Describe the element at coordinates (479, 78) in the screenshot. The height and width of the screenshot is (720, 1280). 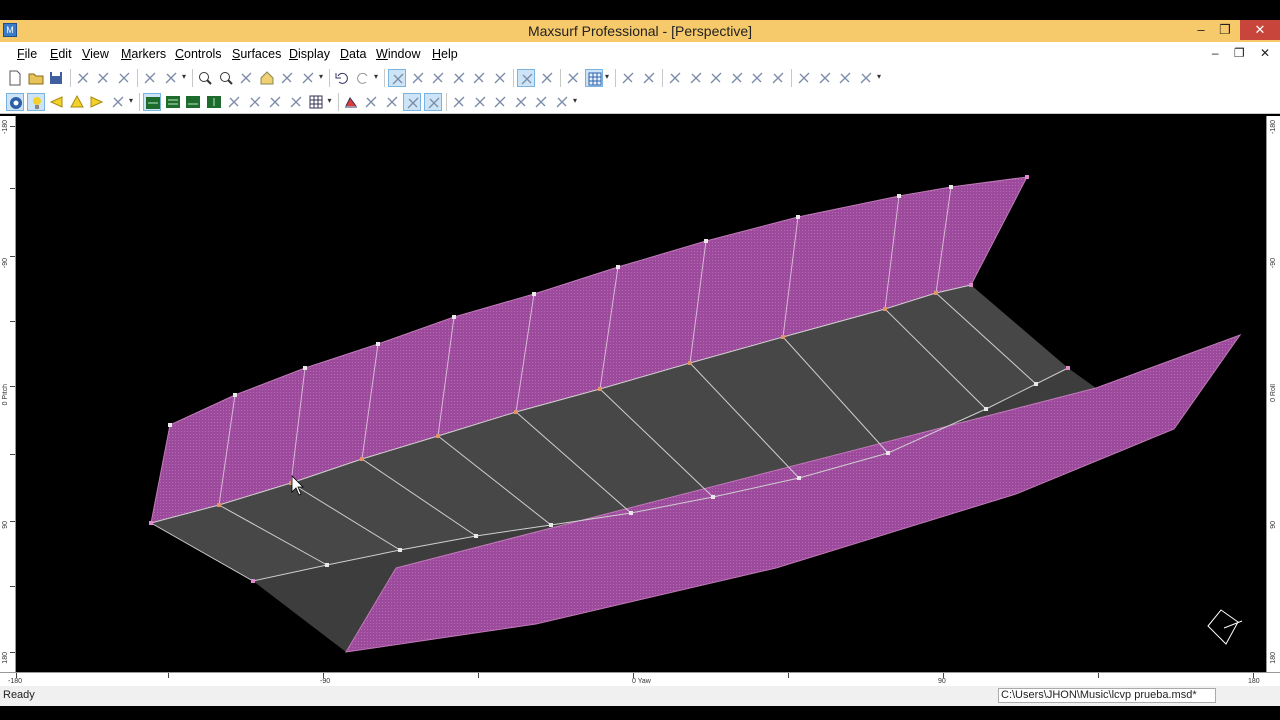
I see `align-icon` at that location.